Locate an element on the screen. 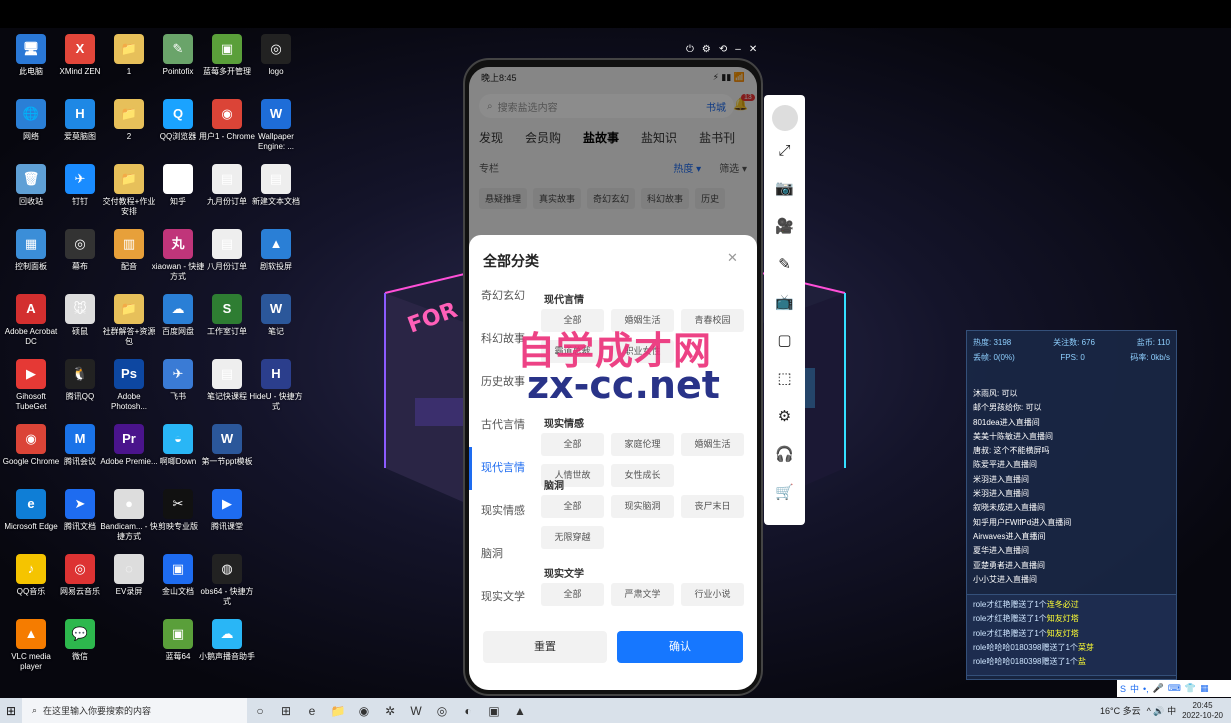  app-icon: 🐧 is located at coordinates (80, 374).